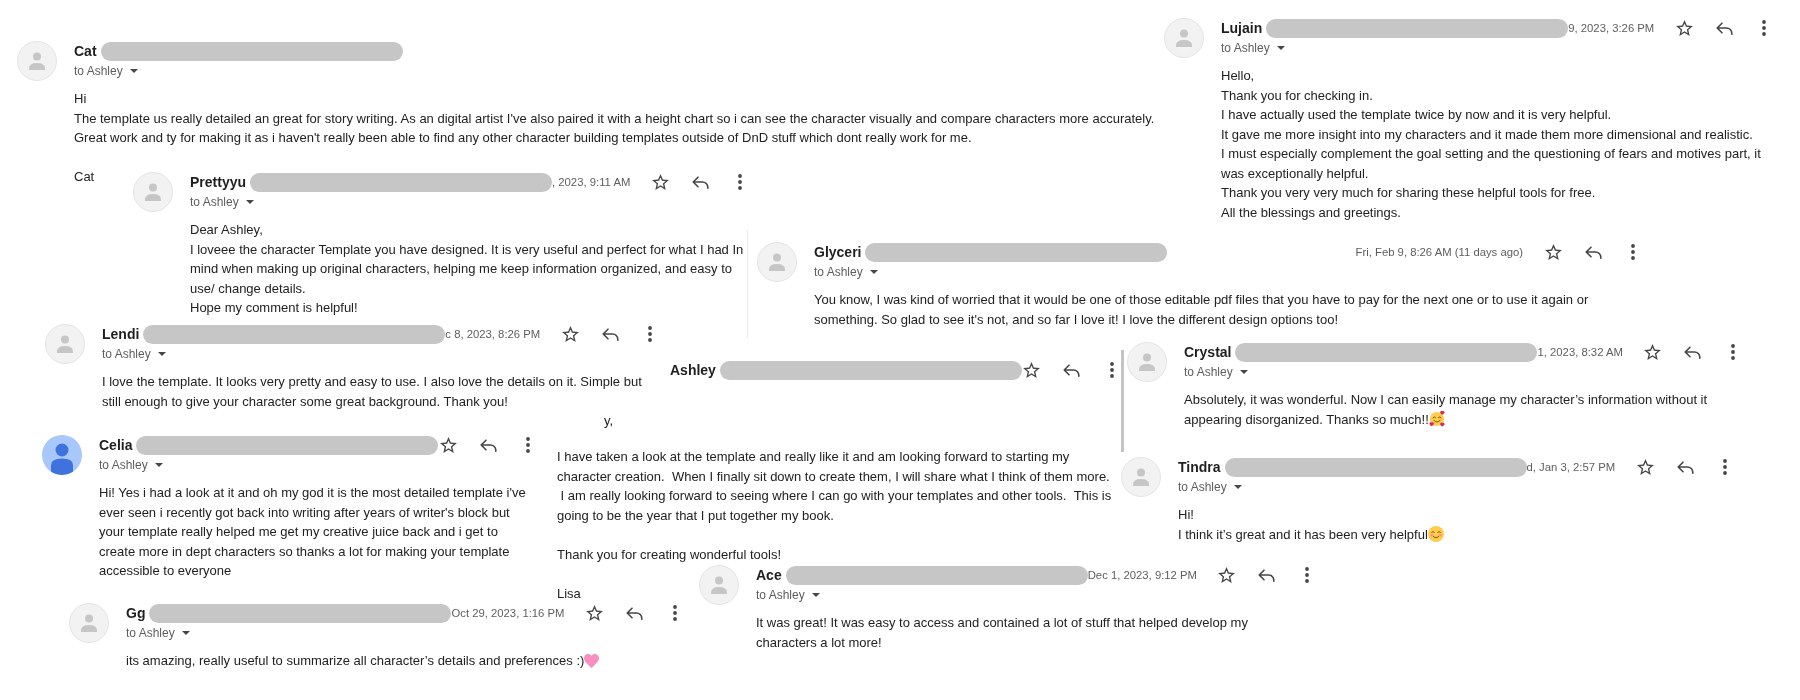 Image resolution: width=1800 pixels, height=700 pixels. Describe the element at coordinates (84, 177) in the screenshot. I see `message-text: Cat` at that location.